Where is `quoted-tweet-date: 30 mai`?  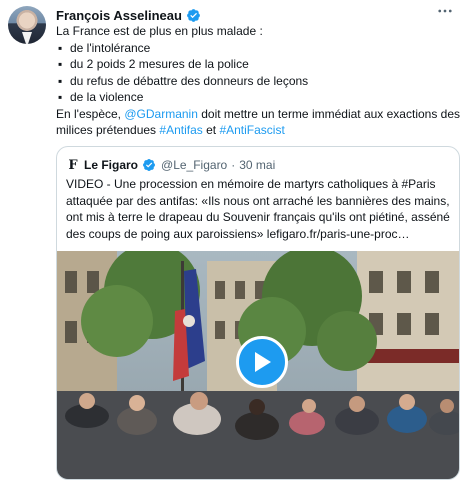
quoted-tweet-date: 30 mai is located at coordinates (257, 165).